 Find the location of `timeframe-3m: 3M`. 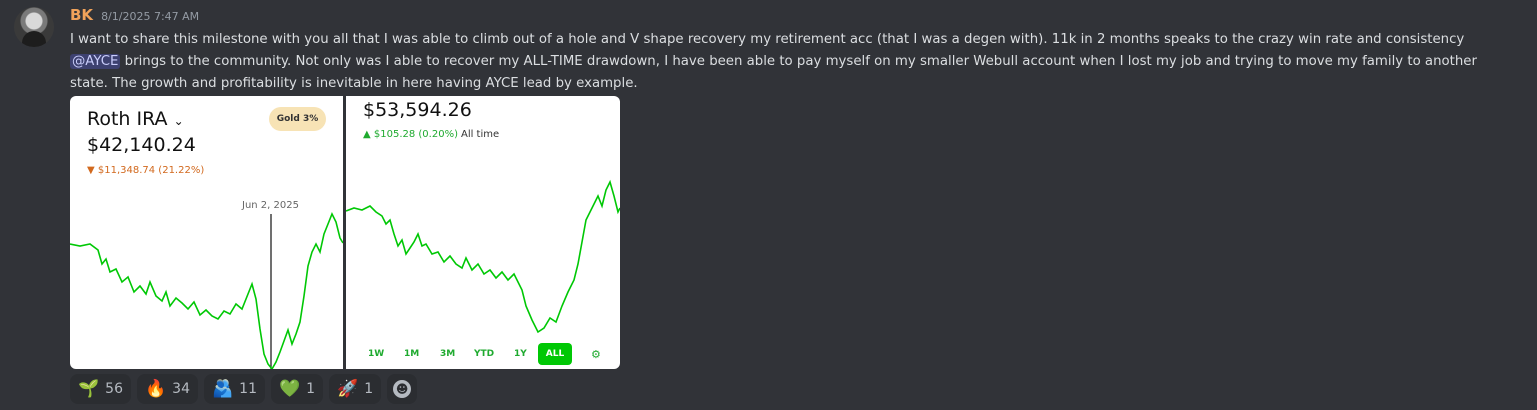

timeframe-3m: 3M is located at coordinates (447, 354).